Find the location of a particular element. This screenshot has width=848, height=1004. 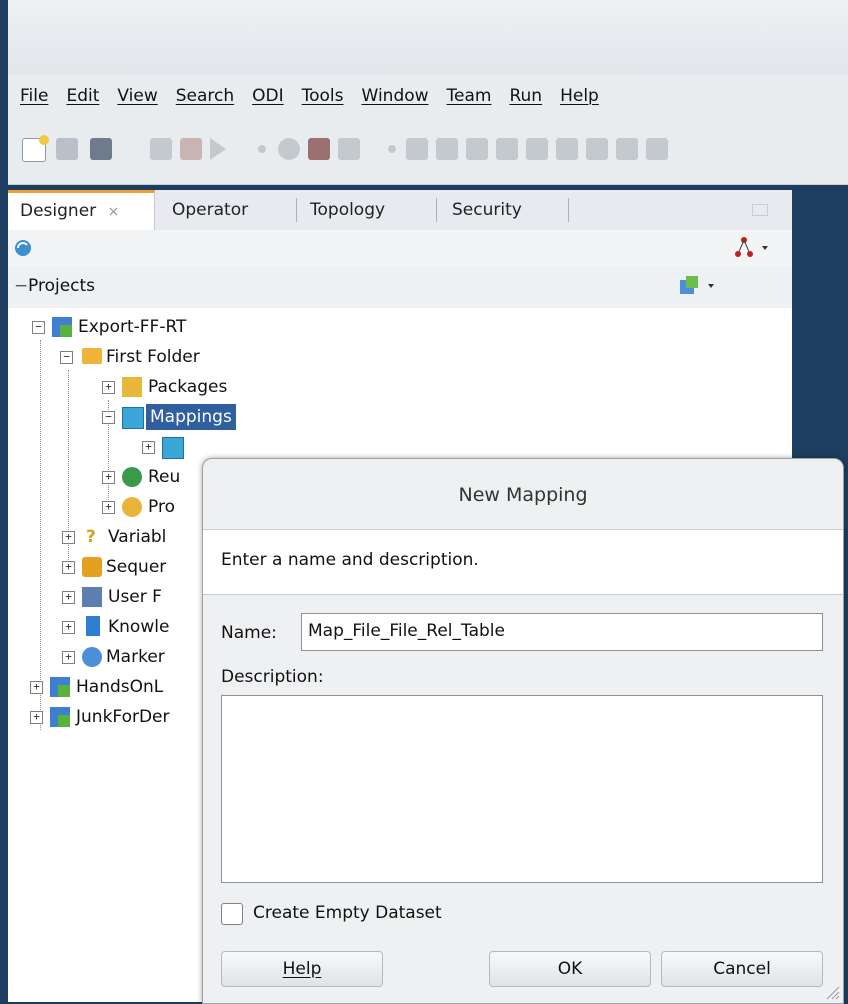

tab-designer: Designer × is located at coordinates (81, 210).